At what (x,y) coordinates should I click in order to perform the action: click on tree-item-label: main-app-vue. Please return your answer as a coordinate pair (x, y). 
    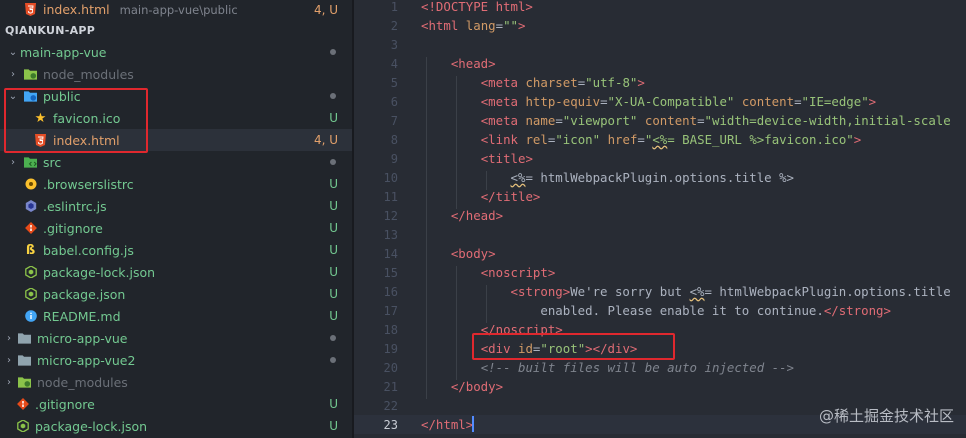
    Looking at the image, I should click on (63, 52).